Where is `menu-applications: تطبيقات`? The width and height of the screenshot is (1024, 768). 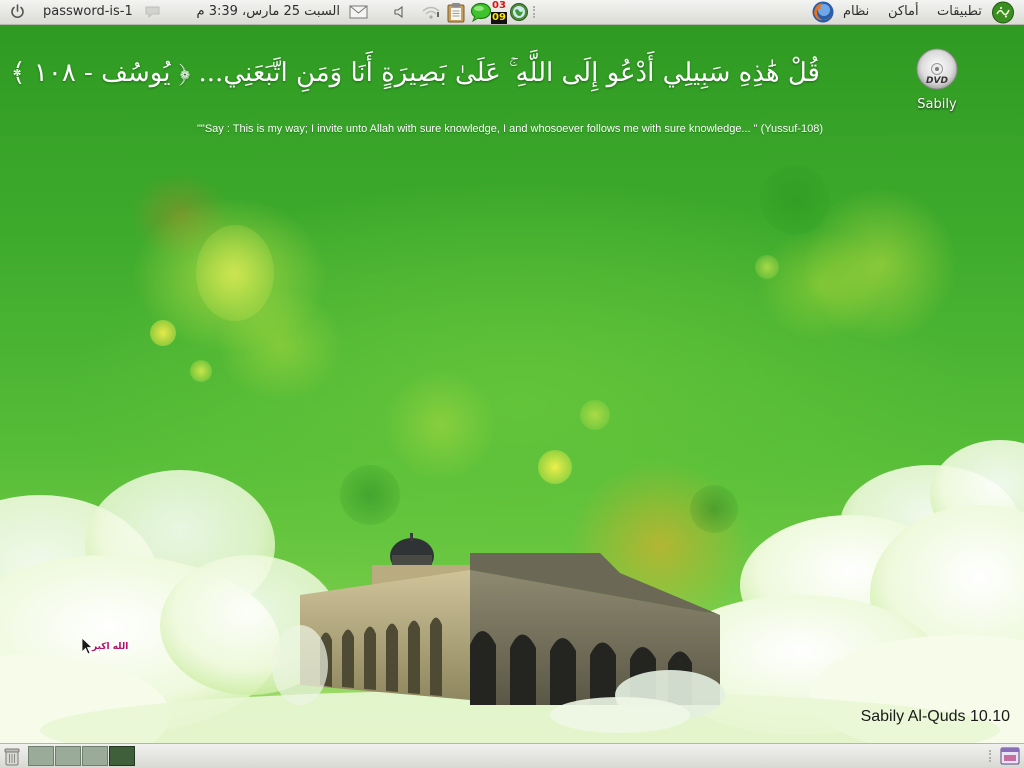 menu-applications: تطبيقات is located at coordinates (959, 12).